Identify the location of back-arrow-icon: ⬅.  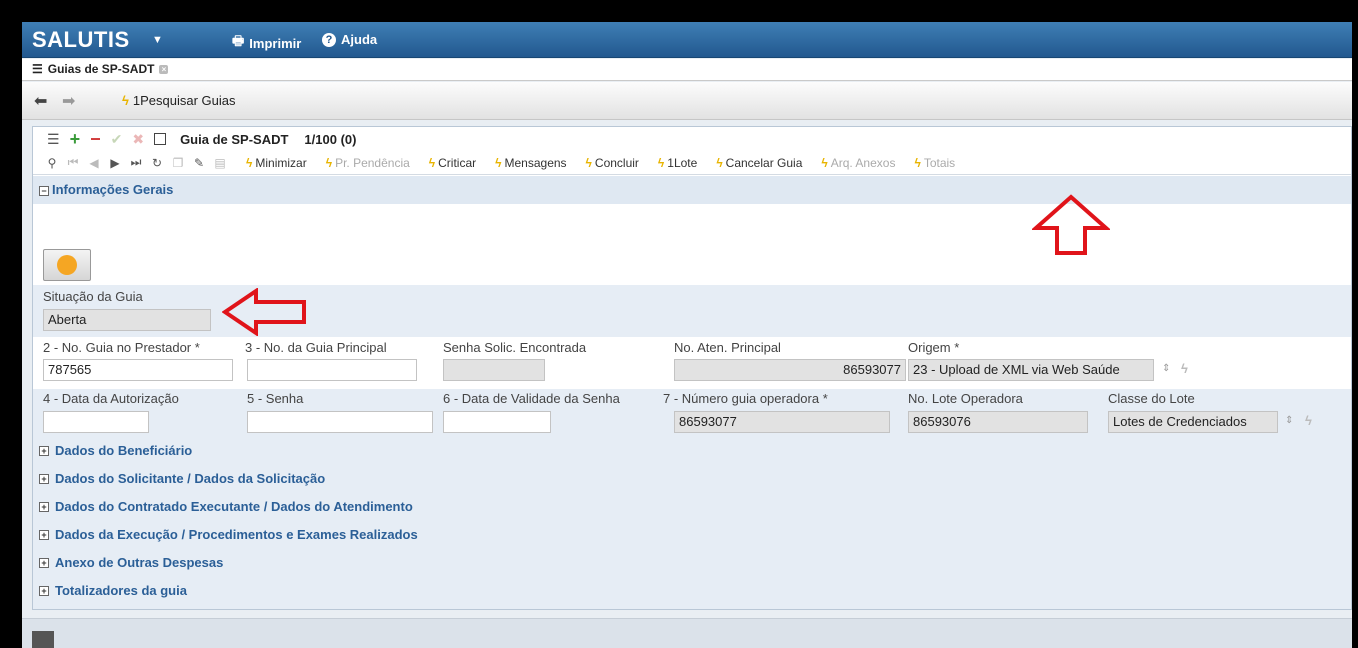
(40, 101).